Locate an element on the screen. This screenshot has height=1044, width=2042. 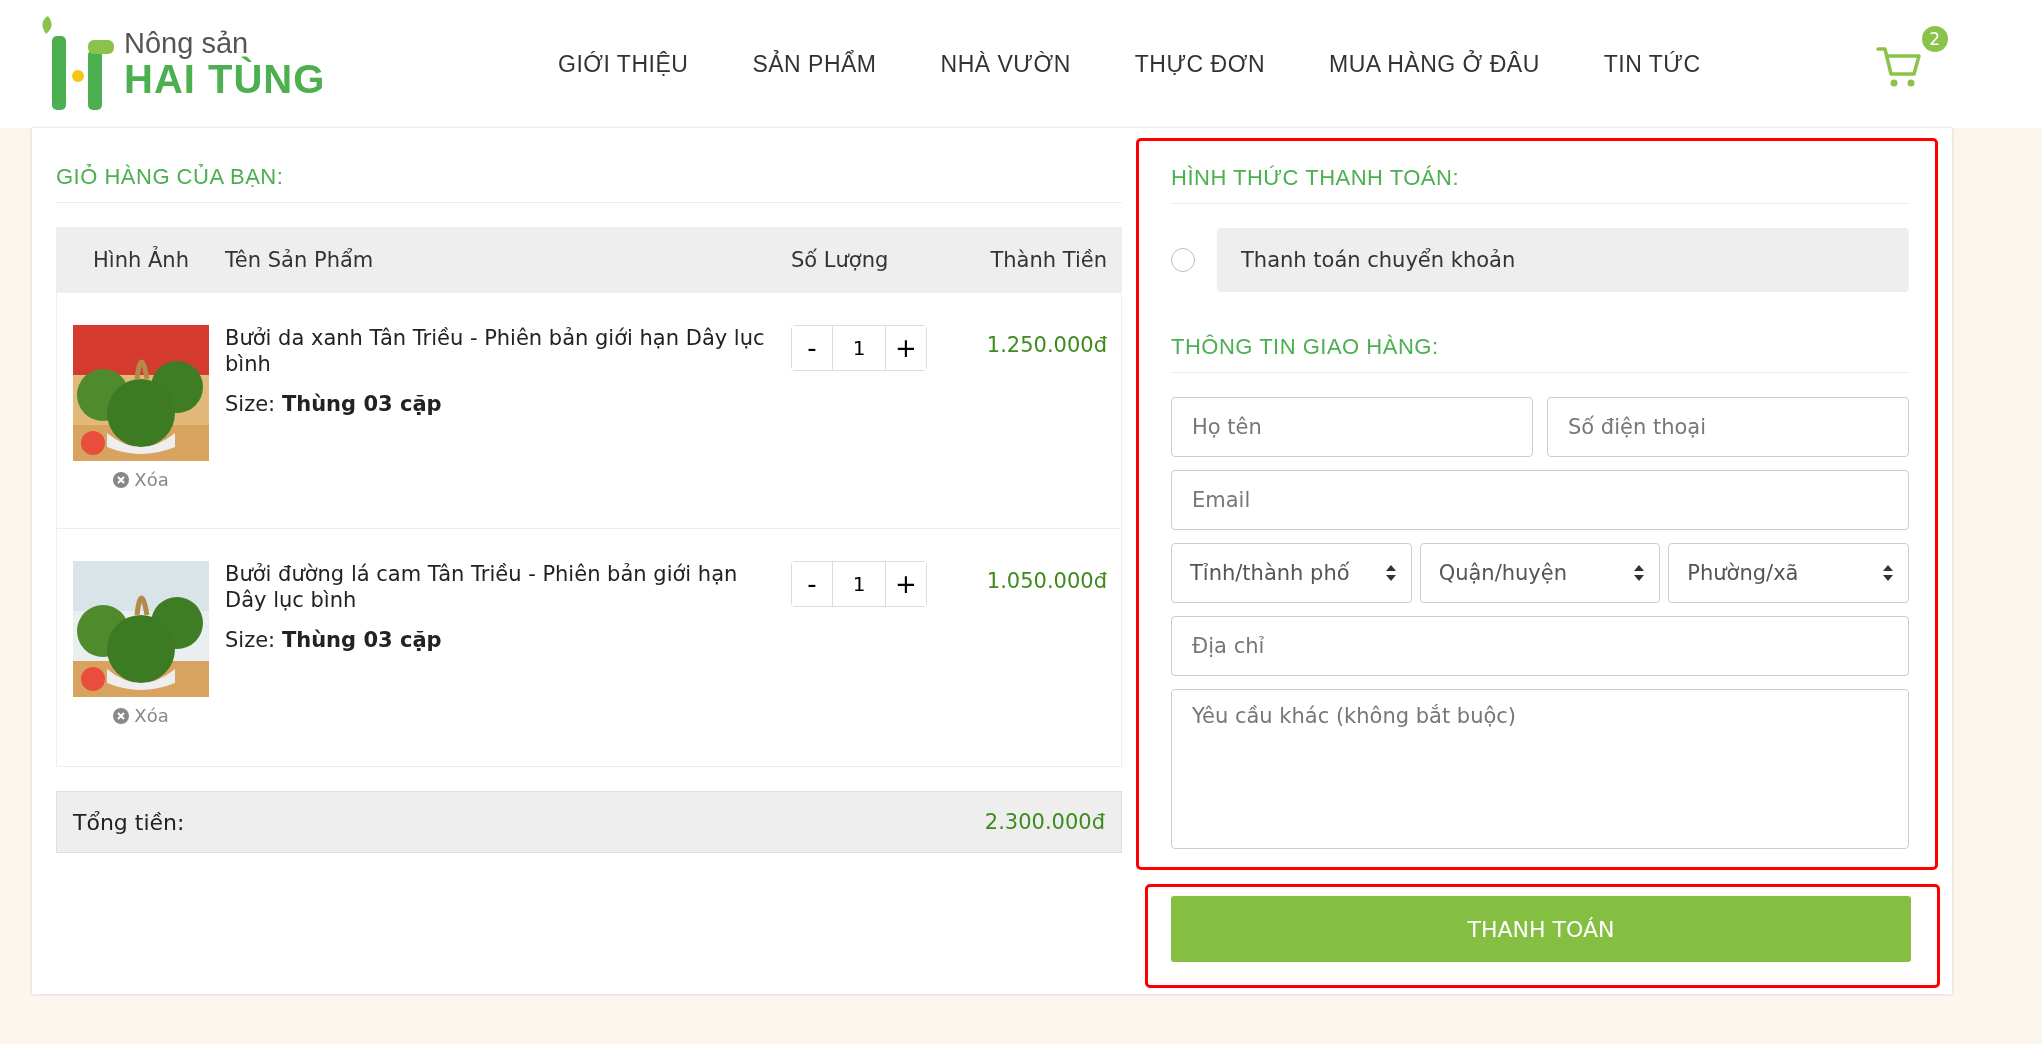
column-header: Tên Sản Phẩm is located at coordinates (300, 260).